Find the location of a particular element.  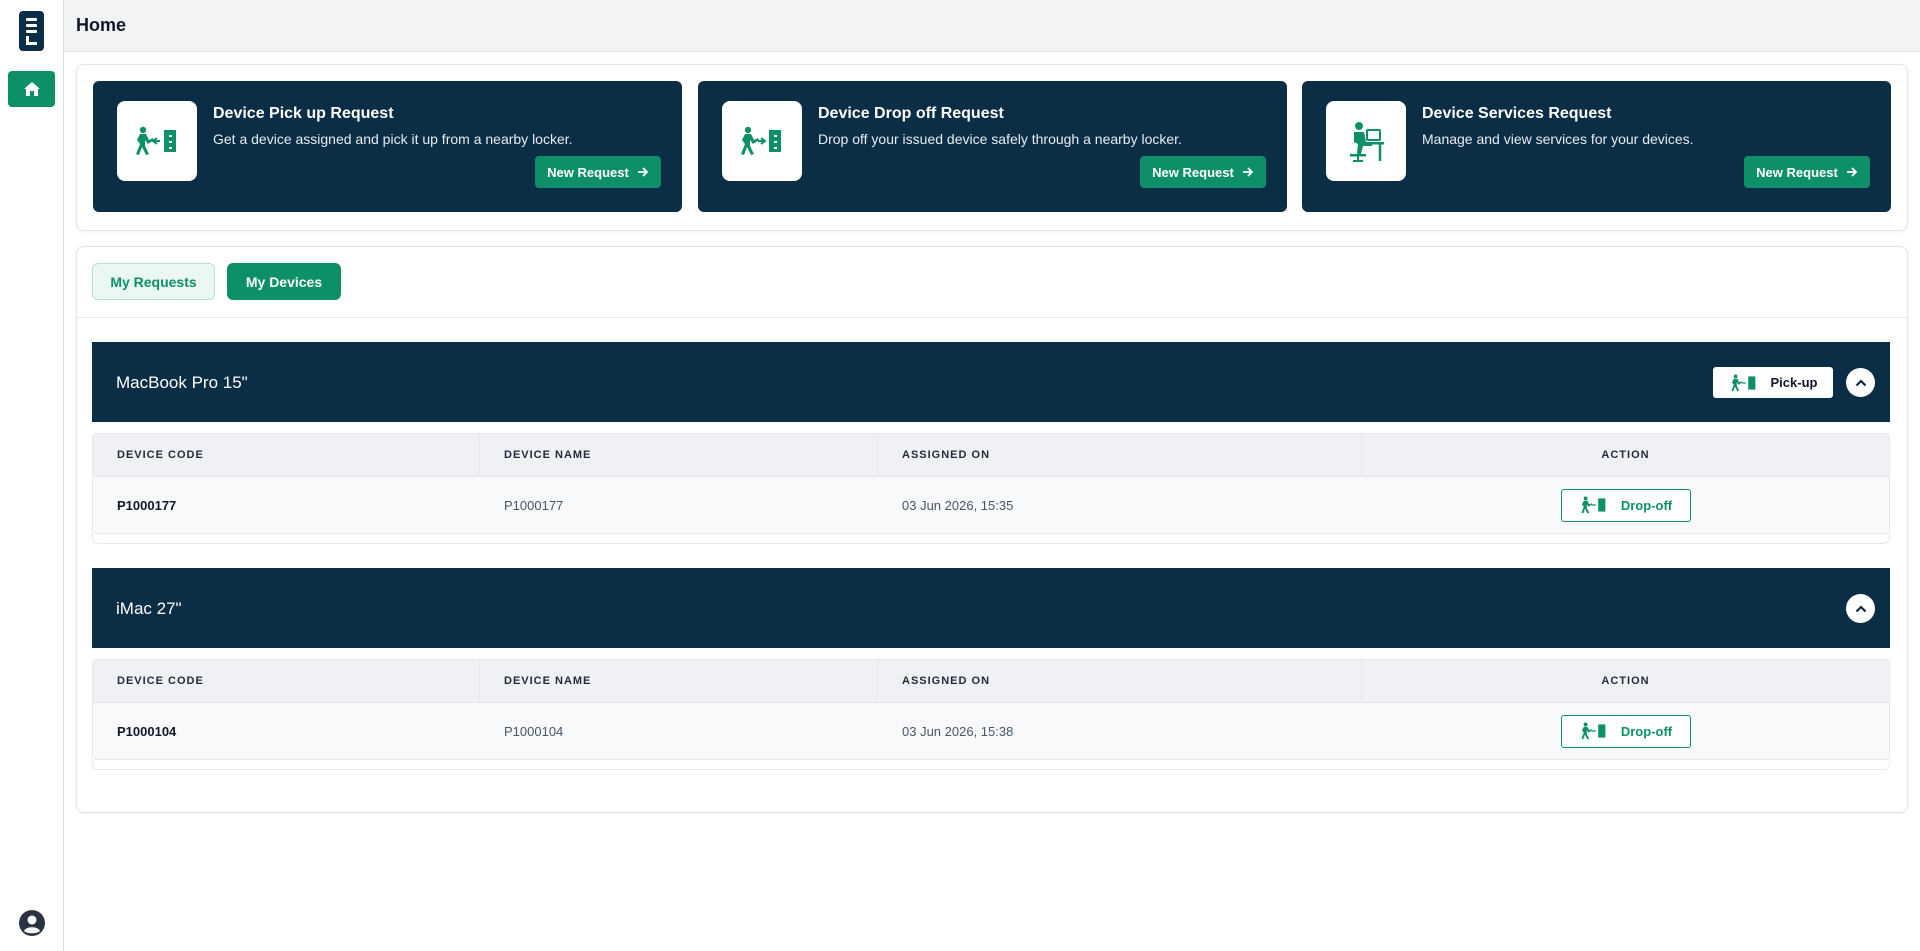

pickup-button: Pick-up is located at coordinates (1773, 382).